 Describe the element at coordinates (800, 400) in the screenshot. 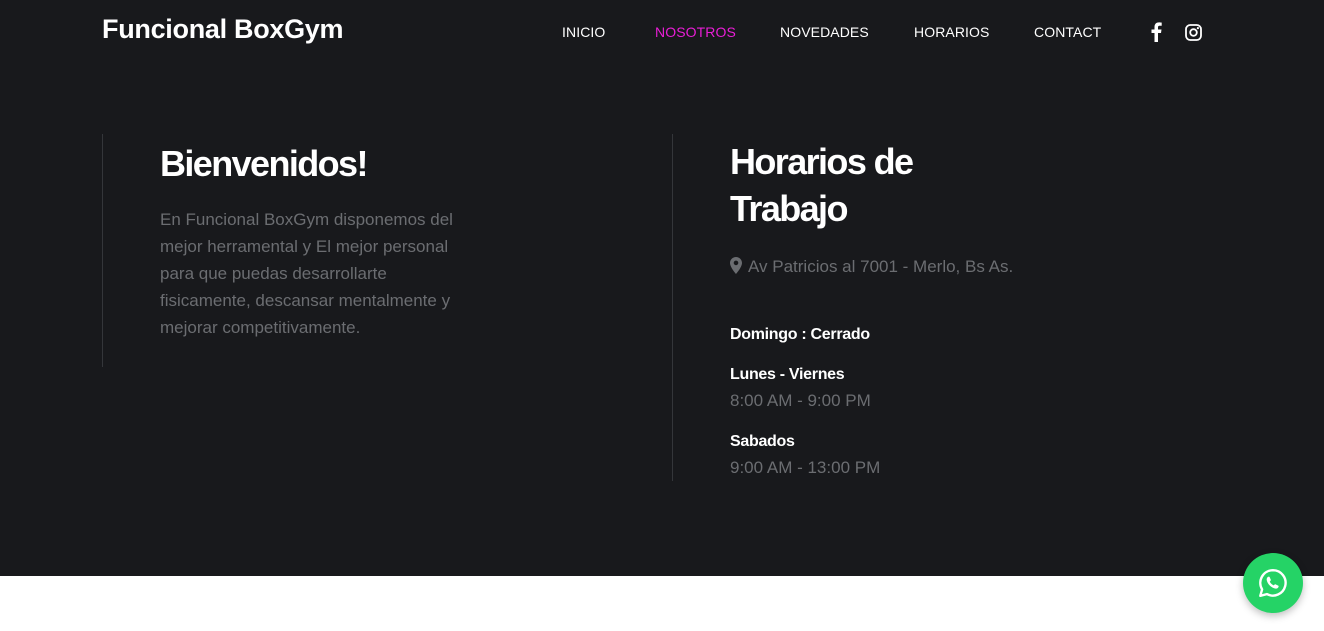

I see `weekdays-hours: 8:00 AM - 9:00 PM` at that location.